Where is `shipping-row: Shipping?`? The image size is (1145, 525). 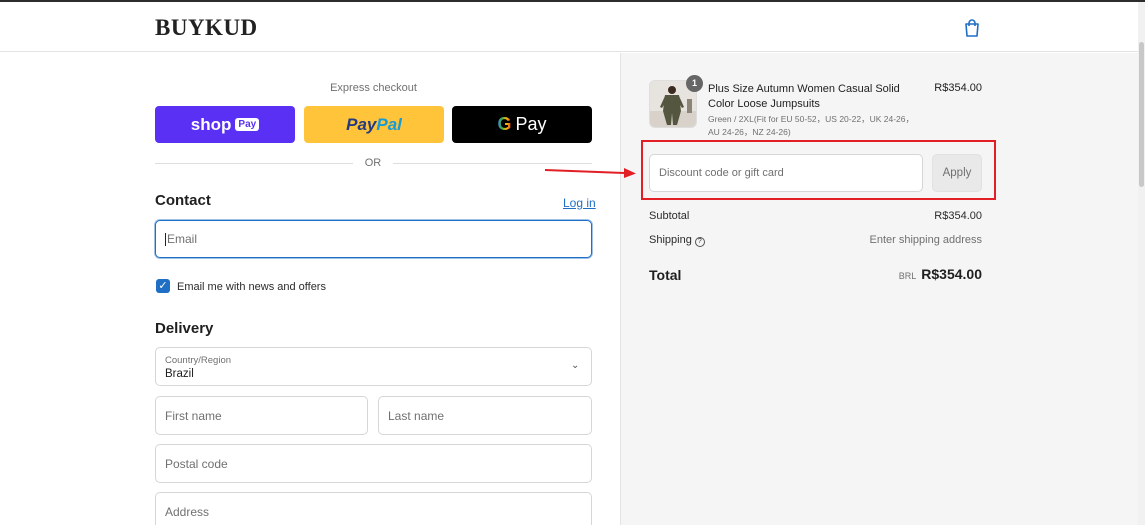
shipping-row: Shipping? is located at coordinates (677, 240).